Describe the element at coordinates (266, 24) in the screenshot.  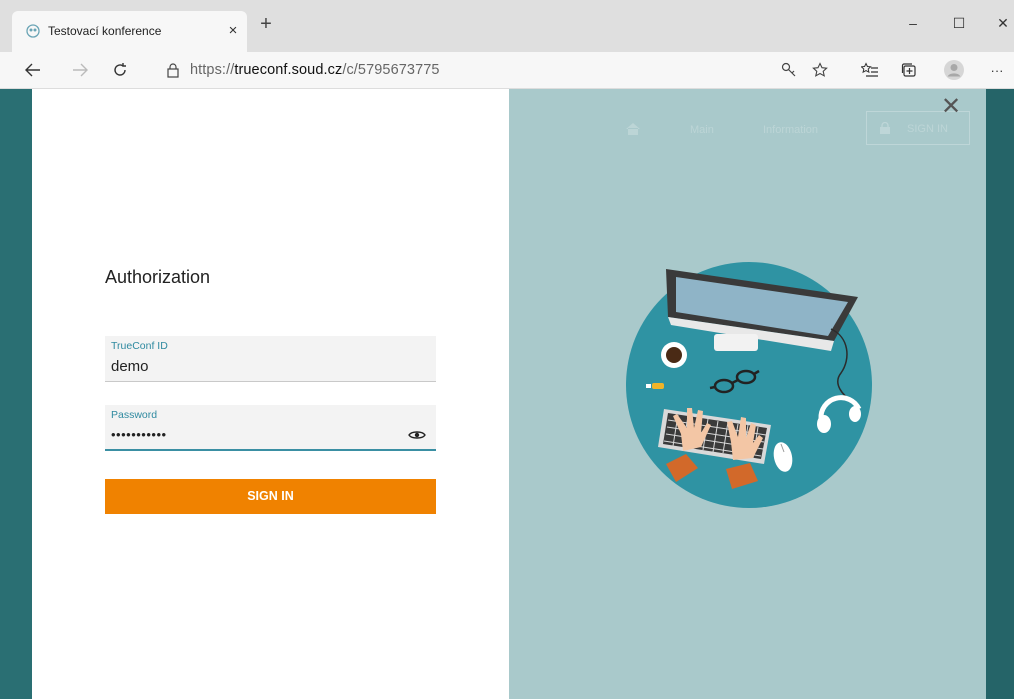
I see `new-tab-button: +` at that location.